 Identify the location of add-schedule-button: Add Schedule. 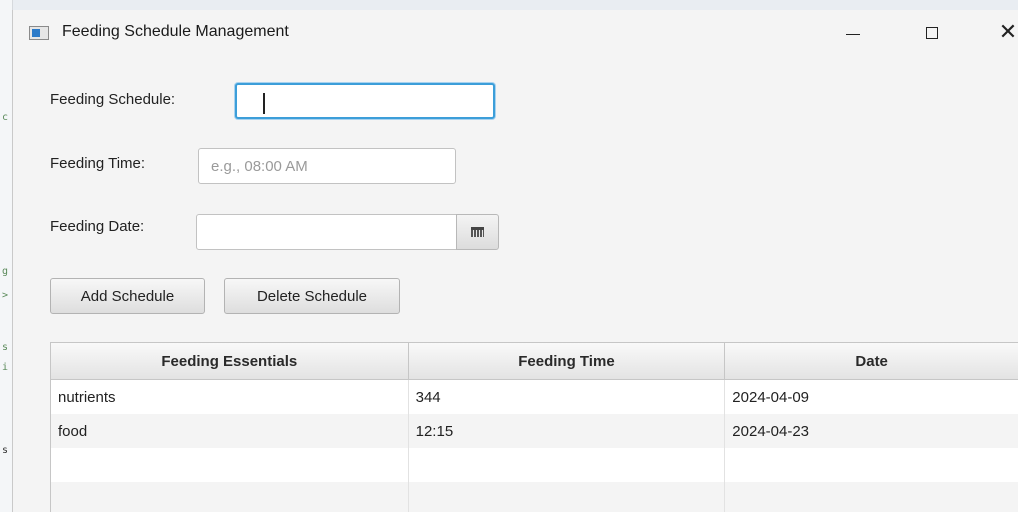
(127, 296).